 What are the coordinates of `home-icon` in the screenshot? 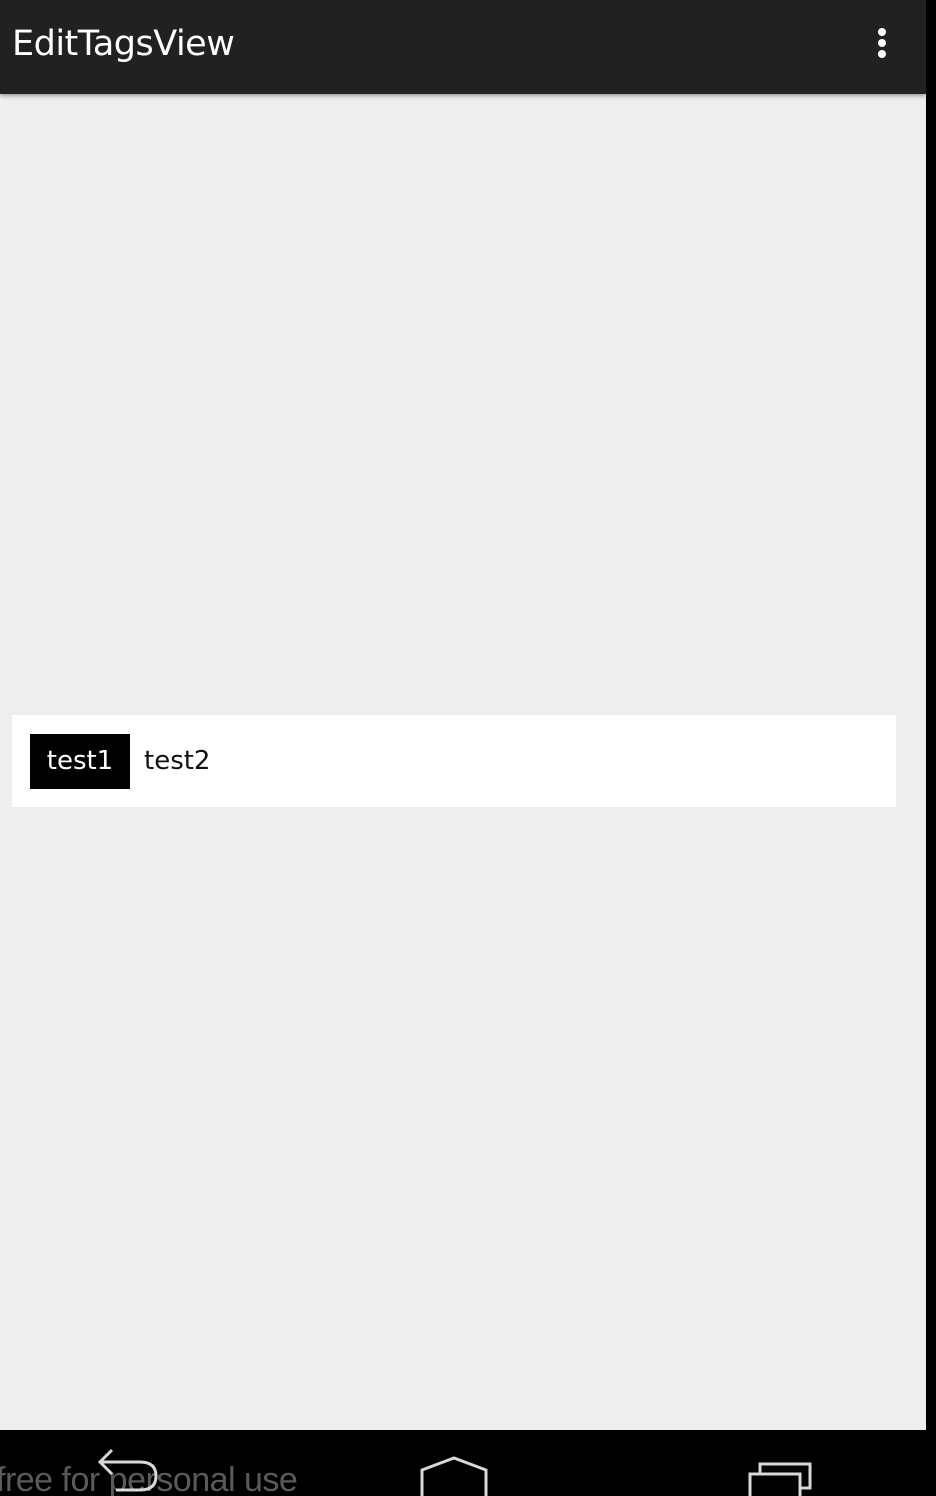 It's located at (454, 1476).